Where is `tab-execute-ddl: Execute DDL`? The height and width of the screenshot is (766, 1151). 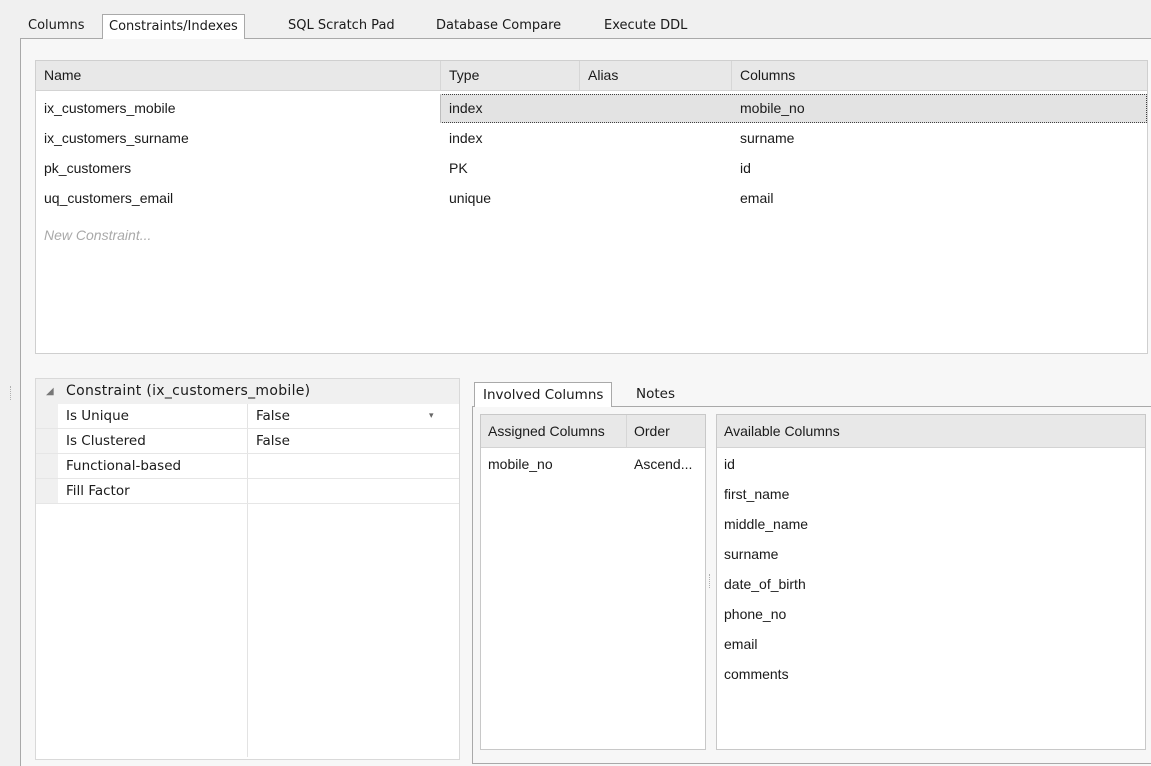
tab-execute-ddl: Execute DDL is located at coordinates (645, 26).